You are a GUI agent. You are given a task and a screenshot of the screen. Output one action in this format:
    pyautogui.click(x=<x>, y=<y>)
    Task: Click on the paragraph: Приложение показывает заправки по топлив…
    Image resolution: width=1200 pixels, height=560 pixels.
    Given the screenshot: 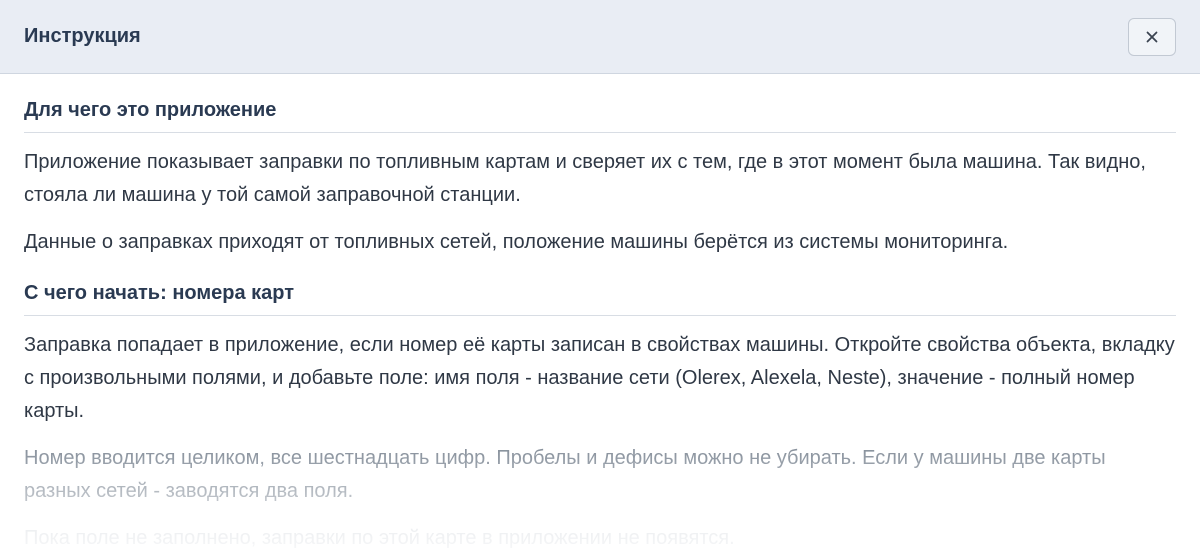 What is the action you would take?
    pyautogui.click(x=585, y=178)
    